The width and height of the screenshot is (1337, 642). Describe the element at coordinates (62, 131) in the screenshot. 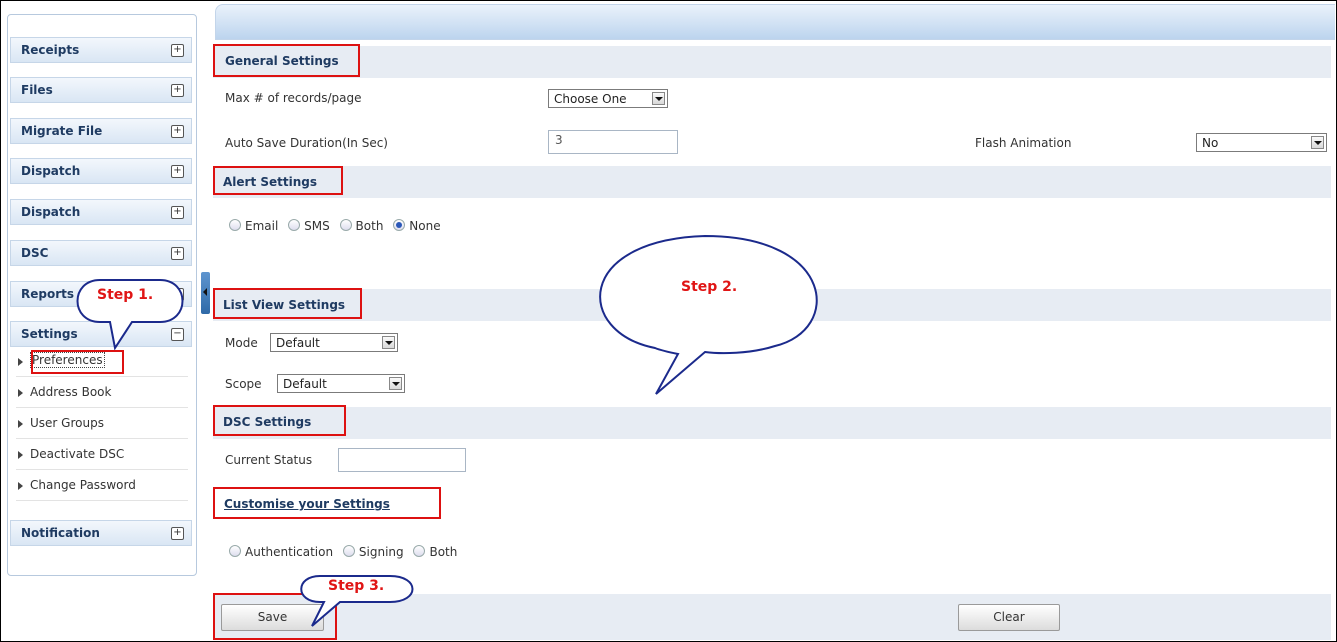

I see `sidebar-header-label: Migrate File` at that location.